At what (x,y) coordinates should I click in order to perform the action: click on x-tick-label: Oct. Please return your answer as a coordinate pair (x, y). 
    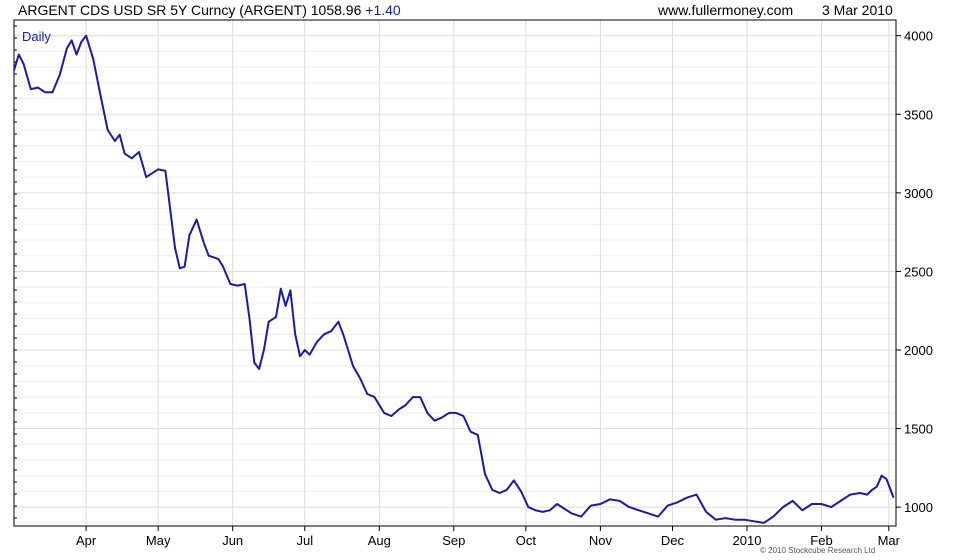
    Looking at the image, I should click on (526, 540).